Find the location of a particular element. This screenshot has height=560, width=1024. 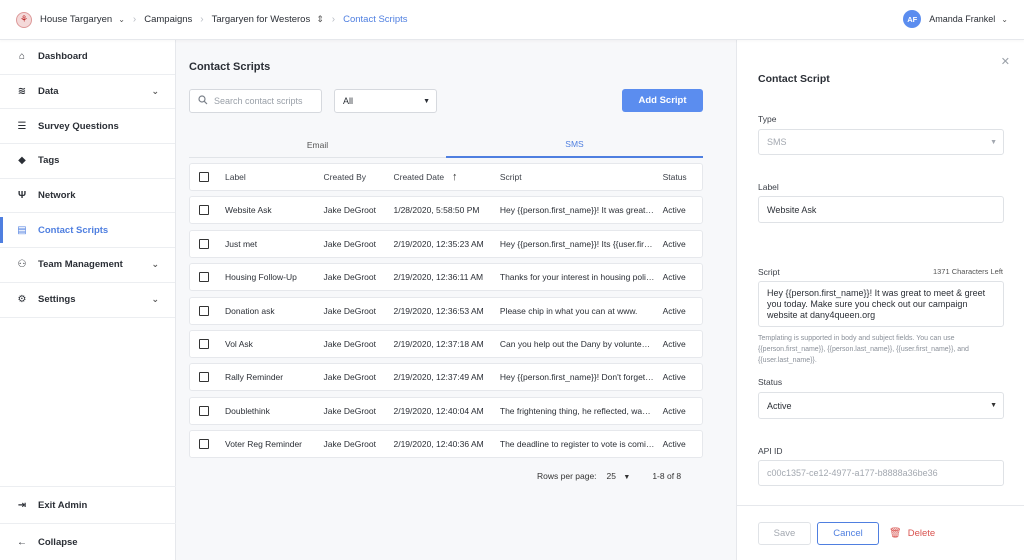

row-created-date: 2/19/2020, 12:37:18 AM is located at coordinates (438, 343).